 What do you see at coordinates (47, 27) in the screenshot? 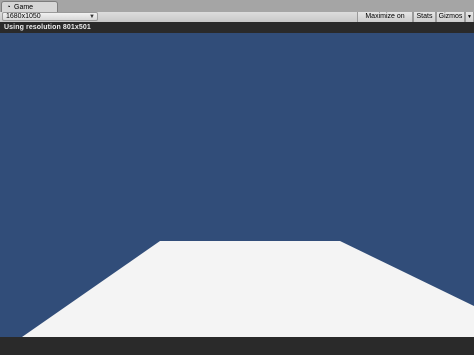
I see `resolution-status-text: Using resolution 801x501` at bounding box center [47, 27].